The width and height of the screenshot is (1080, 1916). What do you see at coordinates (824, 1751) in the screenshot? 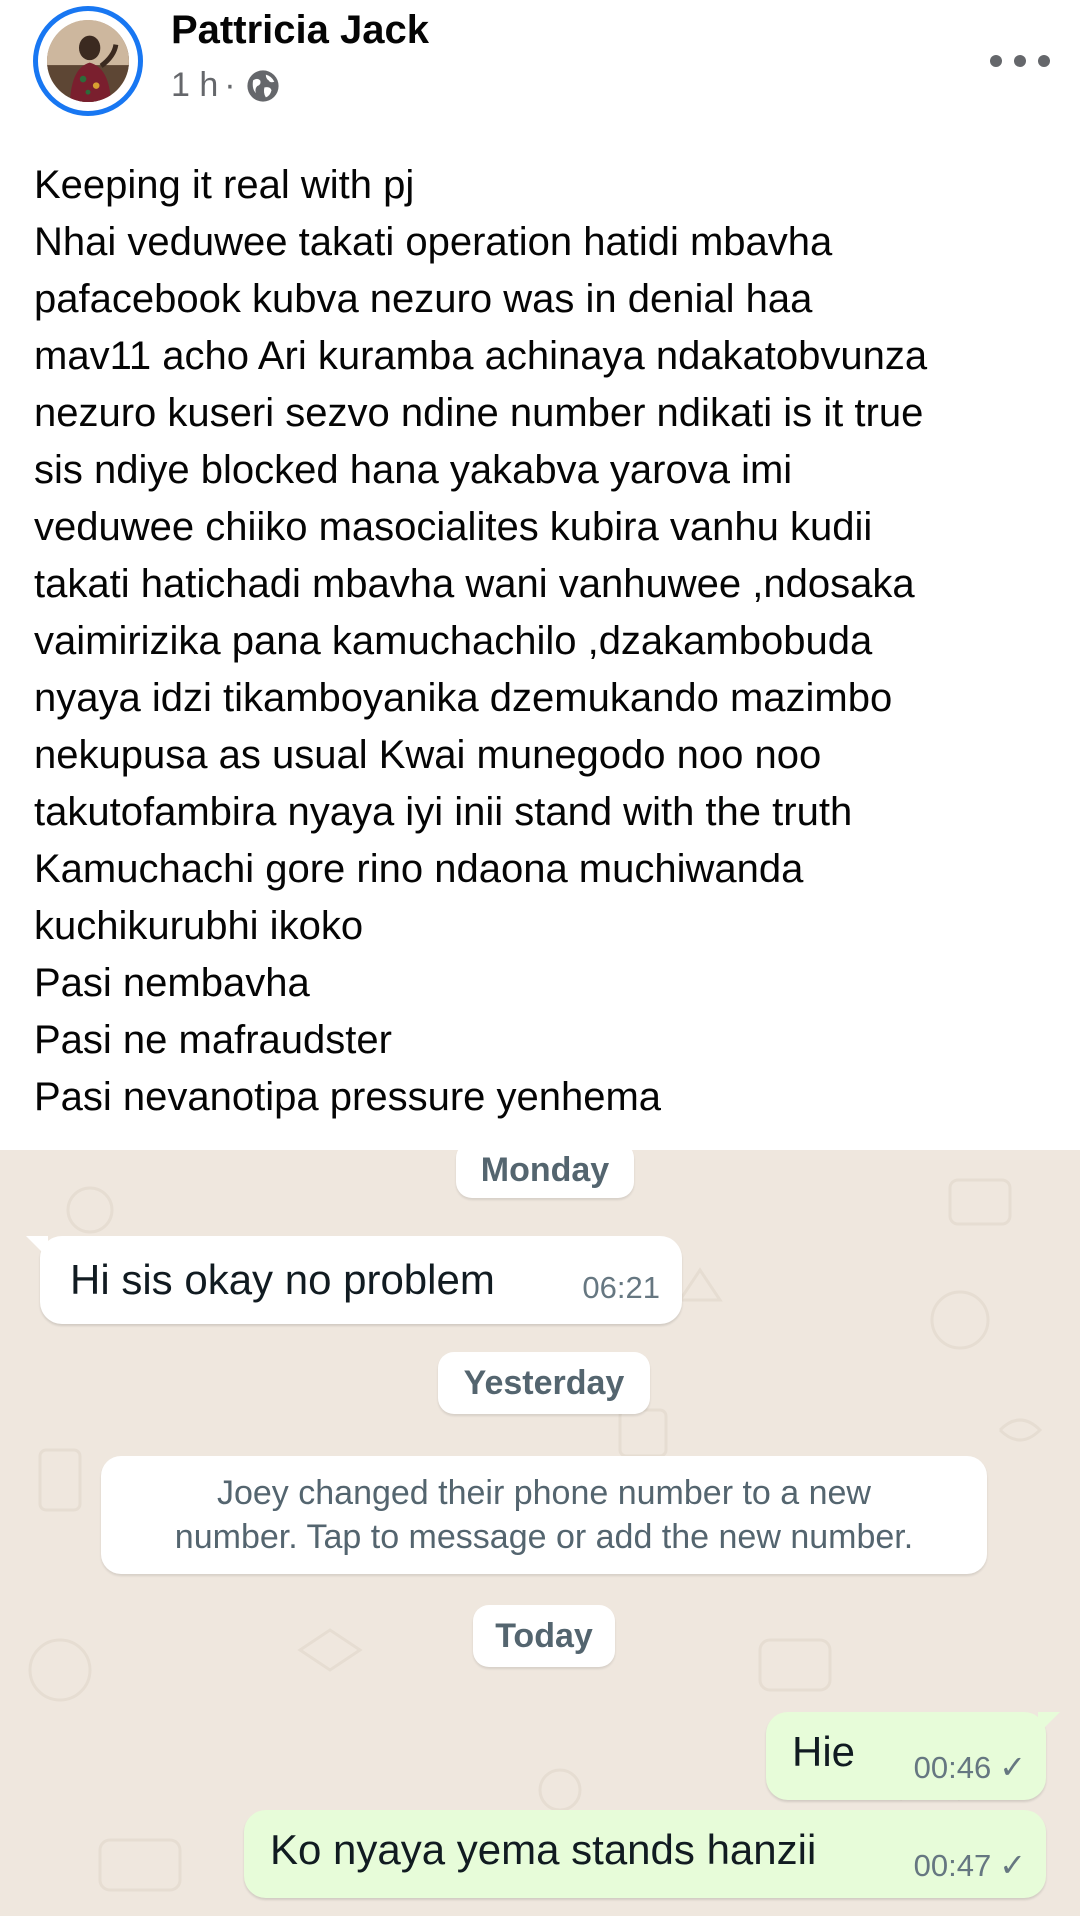
I see `message-text: Hie` at bounding box center [824, 1751].